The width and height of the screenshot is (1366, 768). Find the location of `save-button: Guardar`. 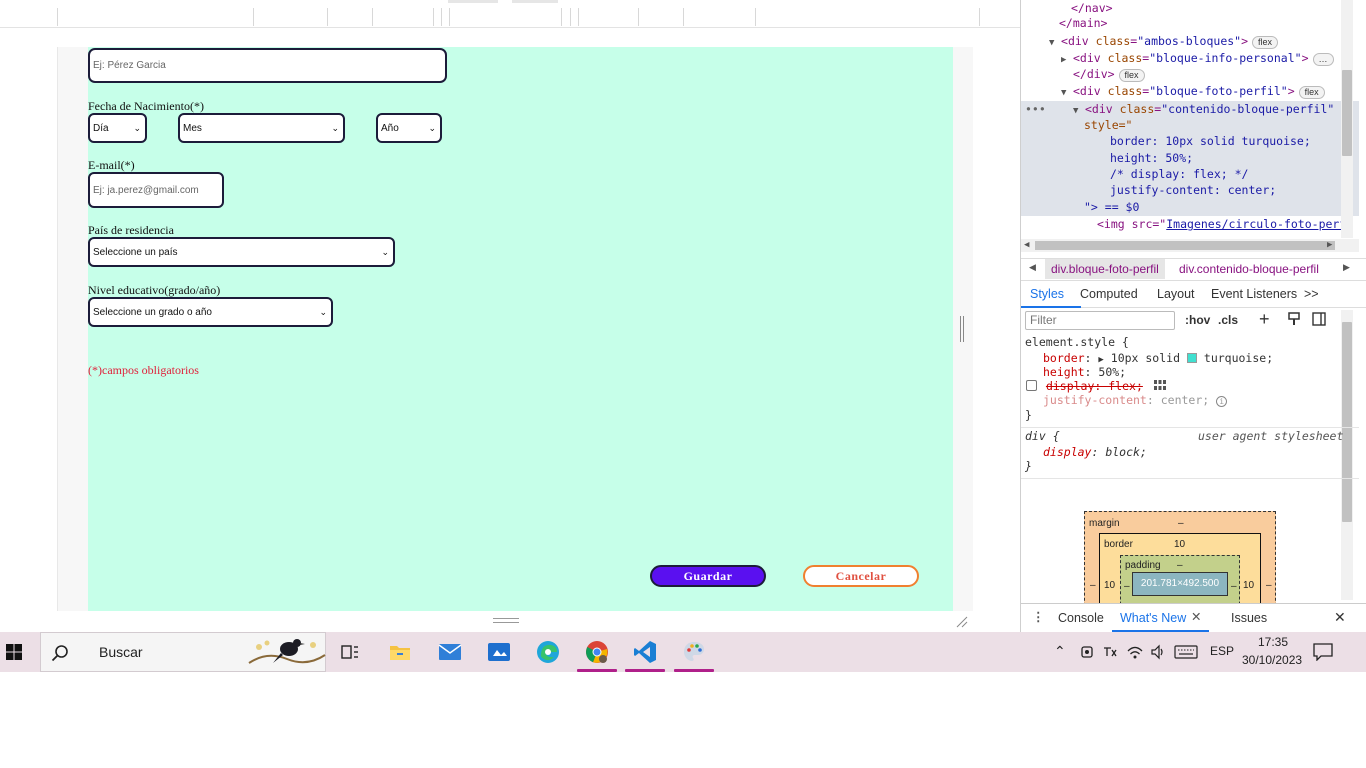

save-button: Guardar is located at coordinates (708, 576).